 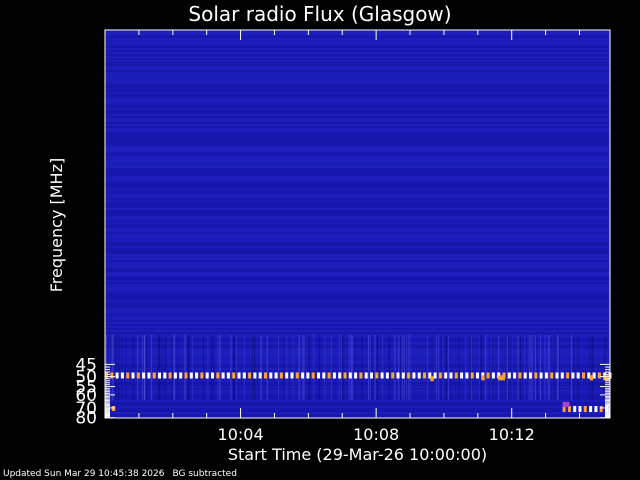 What do you see at coordinates (320, 14) in the screenshot?
I see `chart-title: Solar radio Flux (Glasgow)` at bounding box center [320, 14].